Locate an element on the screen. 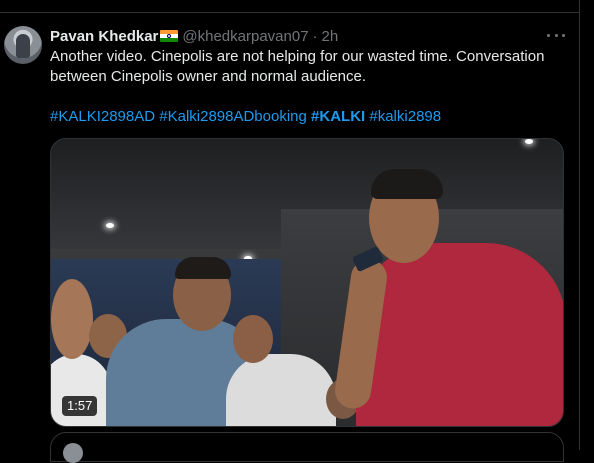  video-duration-badge: 1:57 is located at coordinates (80, 406).